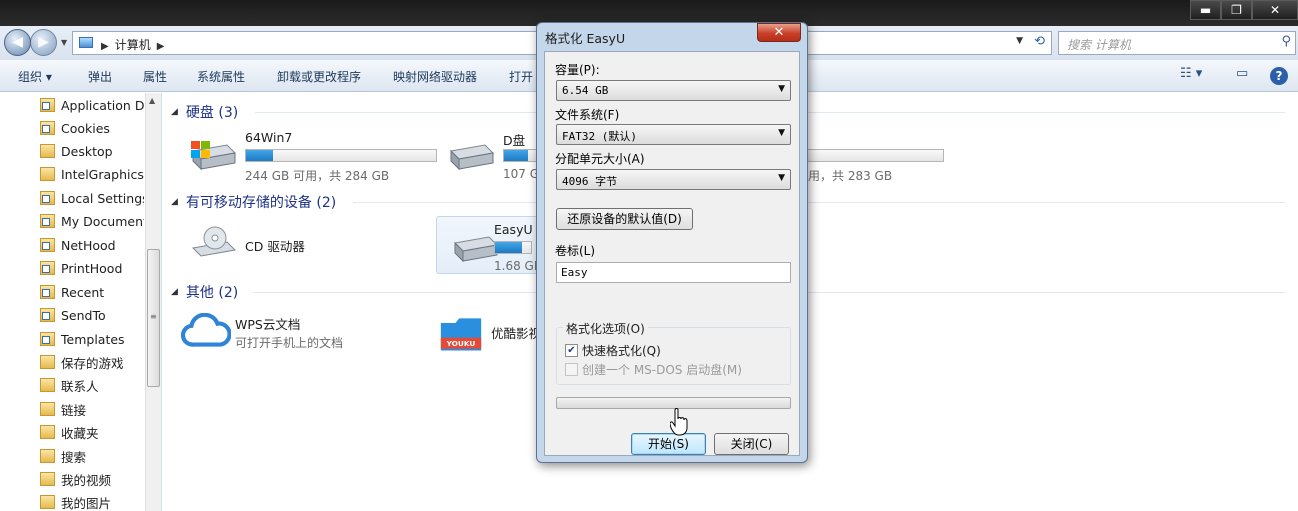  Describe the element at coordinates (1286, 41) in the screenshot. I see `search-icon: ⚲` at that location.